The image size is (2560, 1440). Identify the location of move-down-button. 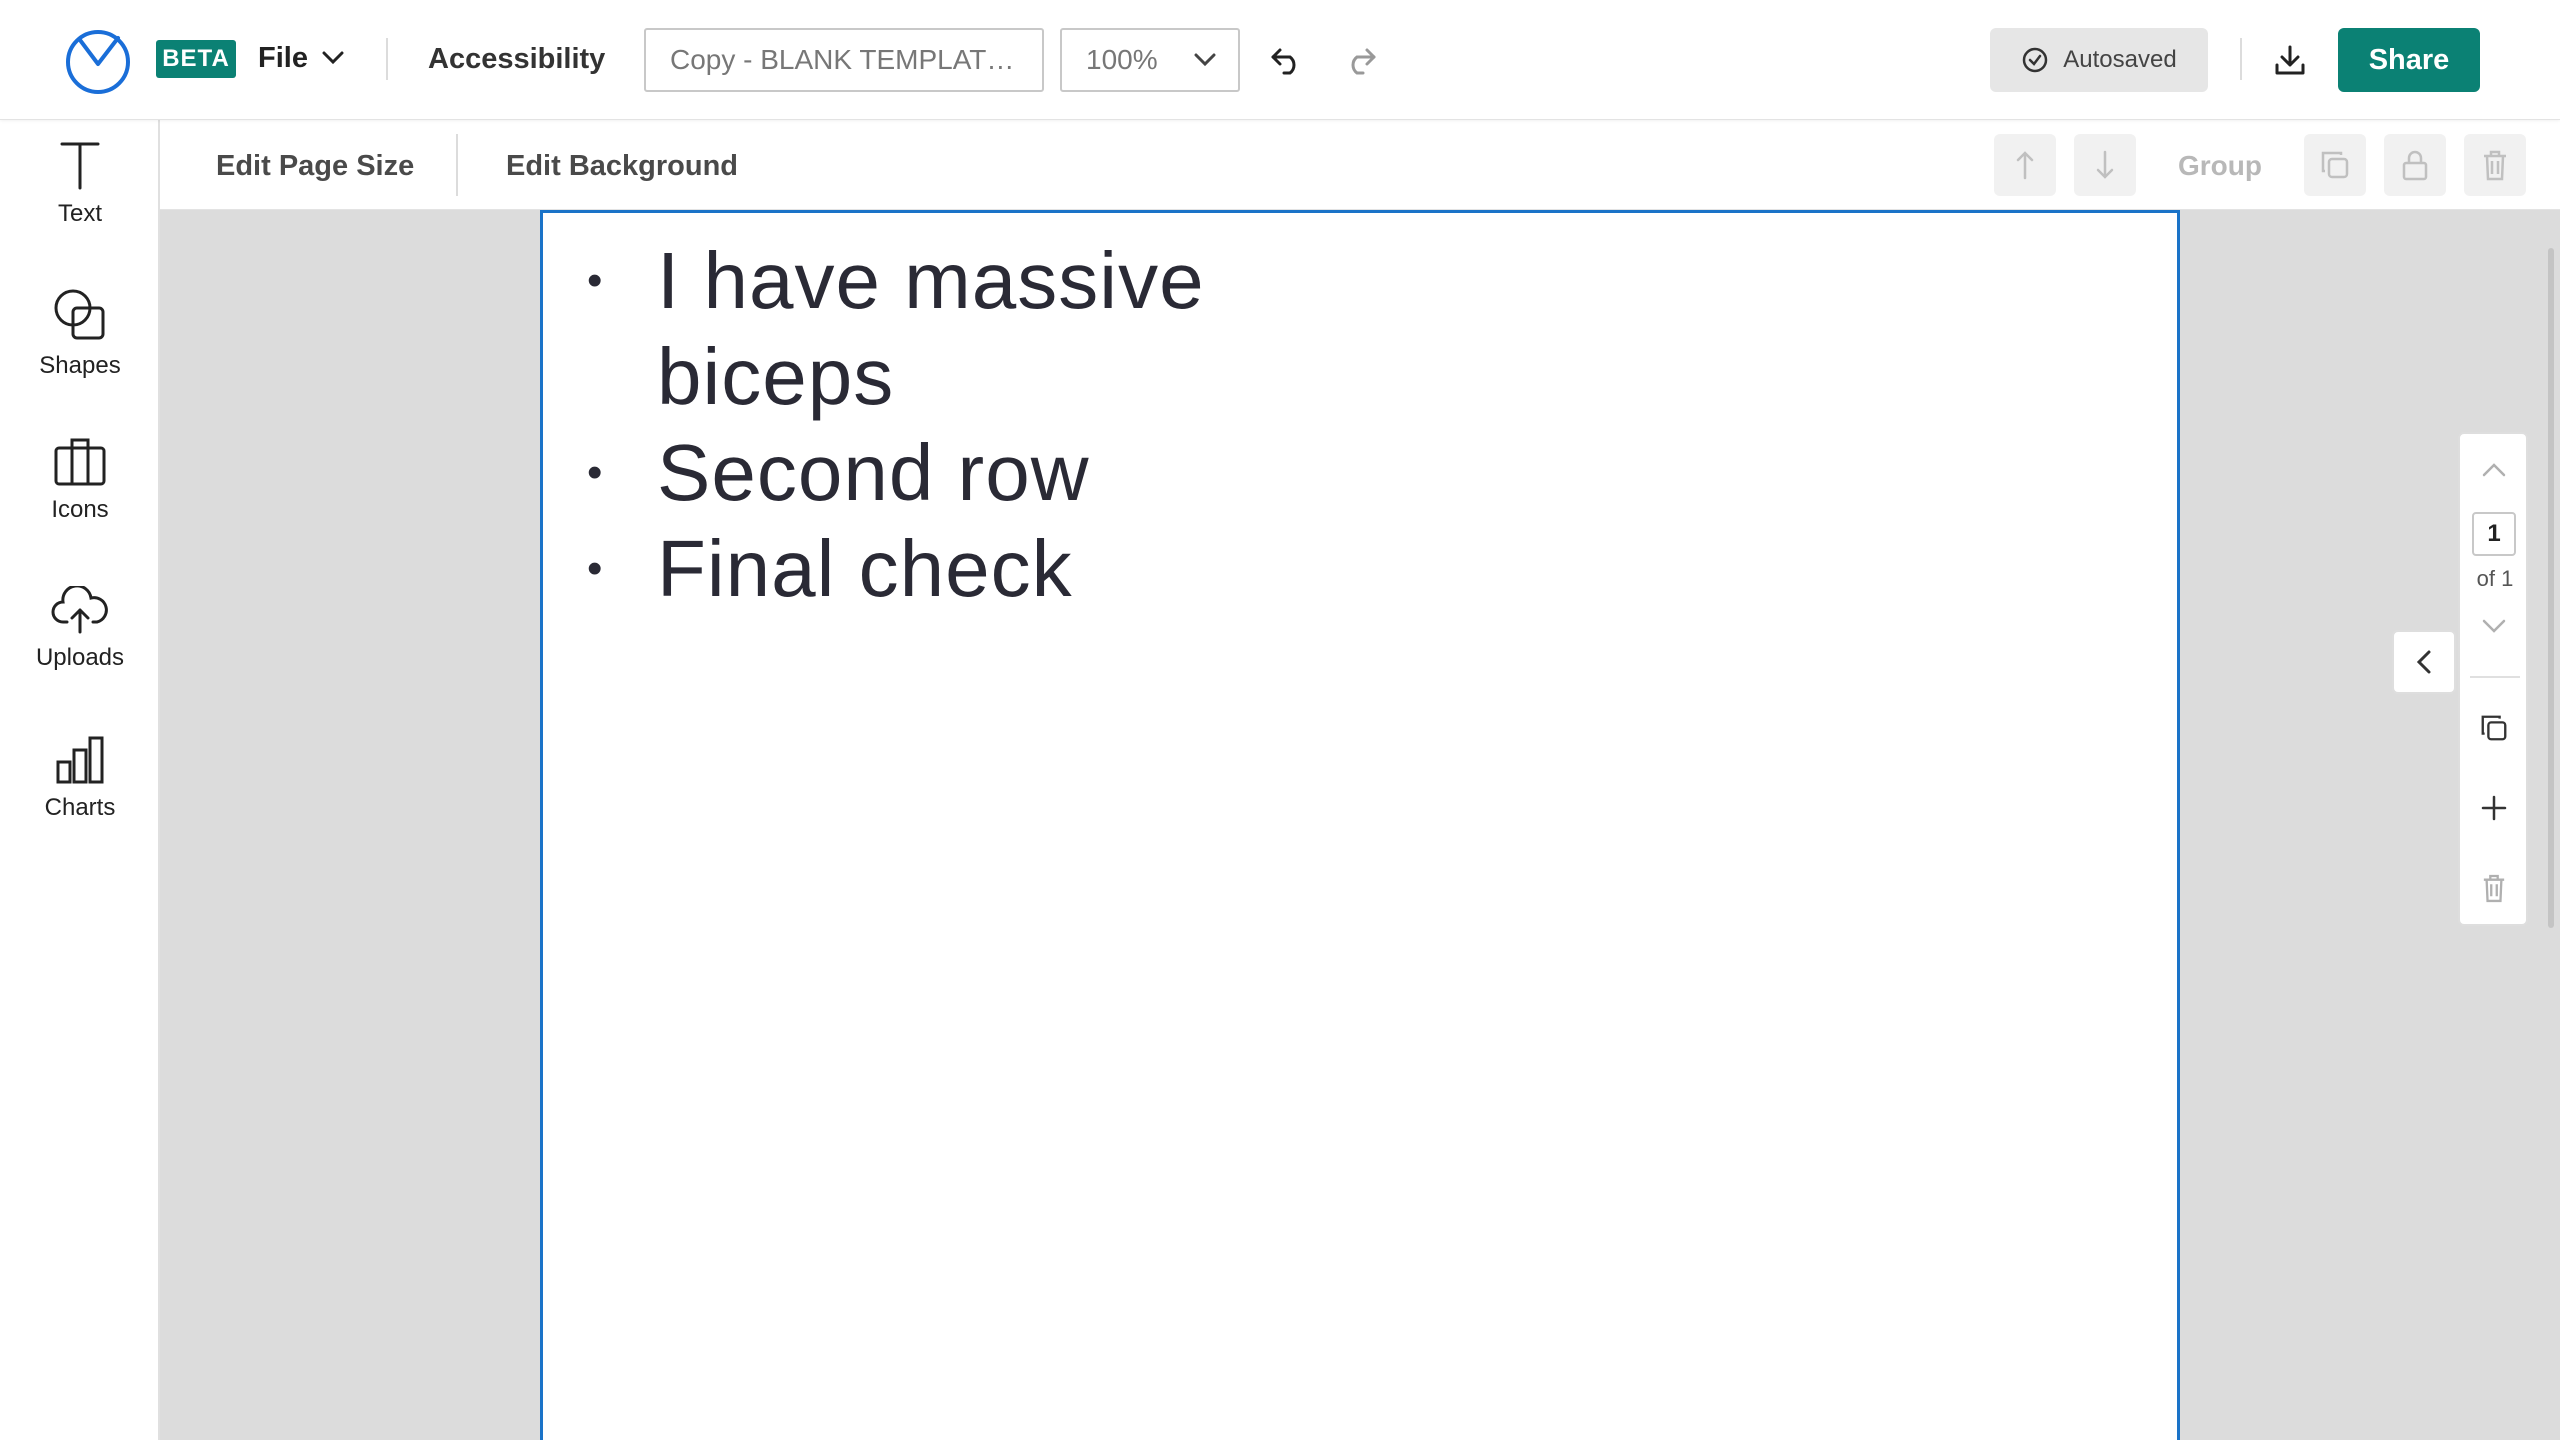
(2105, 165).